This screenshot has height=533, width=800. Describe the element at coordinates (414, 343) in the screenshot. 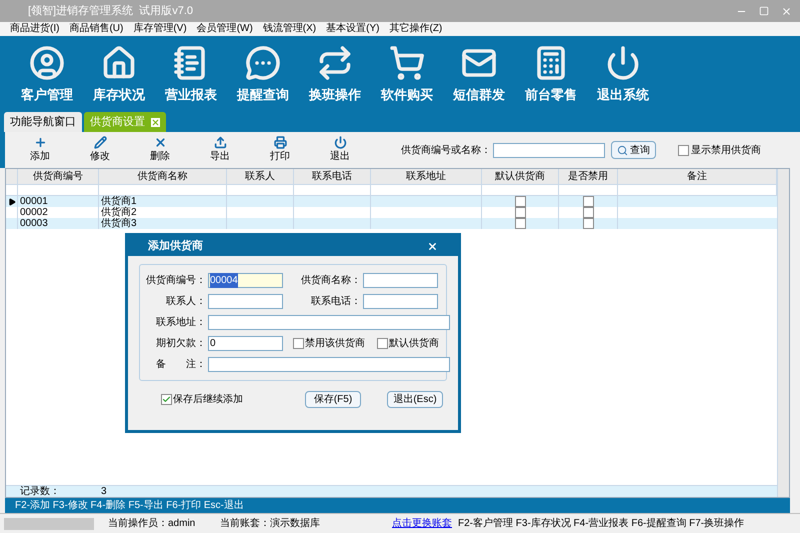

I see `checkbox-label: 默认供货商` at that location.